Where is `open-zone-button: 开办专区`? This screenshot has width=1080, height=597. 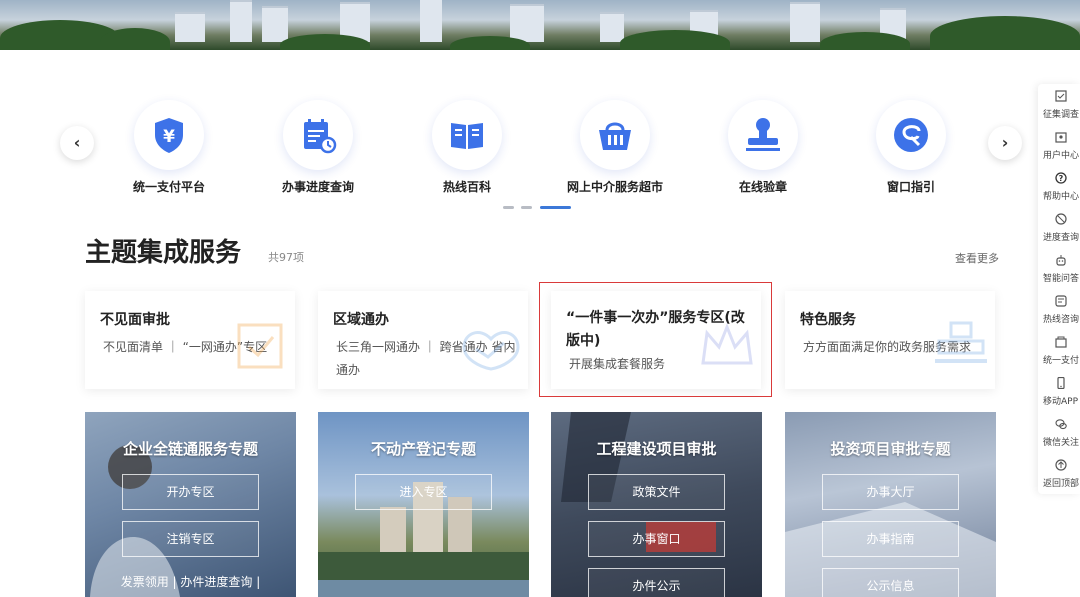 open-zone-button: 开办专区 is located at coordinates (190, 492).